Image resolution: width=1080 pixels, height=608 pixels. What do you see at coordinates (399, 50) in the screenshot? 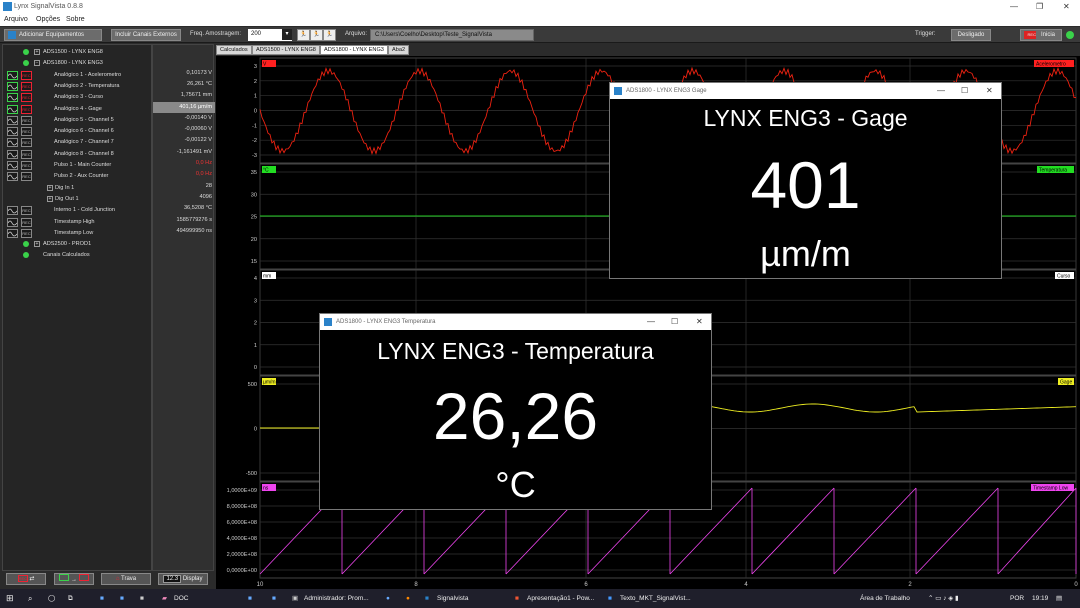
I see `tab-3: Aba2` at bounding box center [399, 50].